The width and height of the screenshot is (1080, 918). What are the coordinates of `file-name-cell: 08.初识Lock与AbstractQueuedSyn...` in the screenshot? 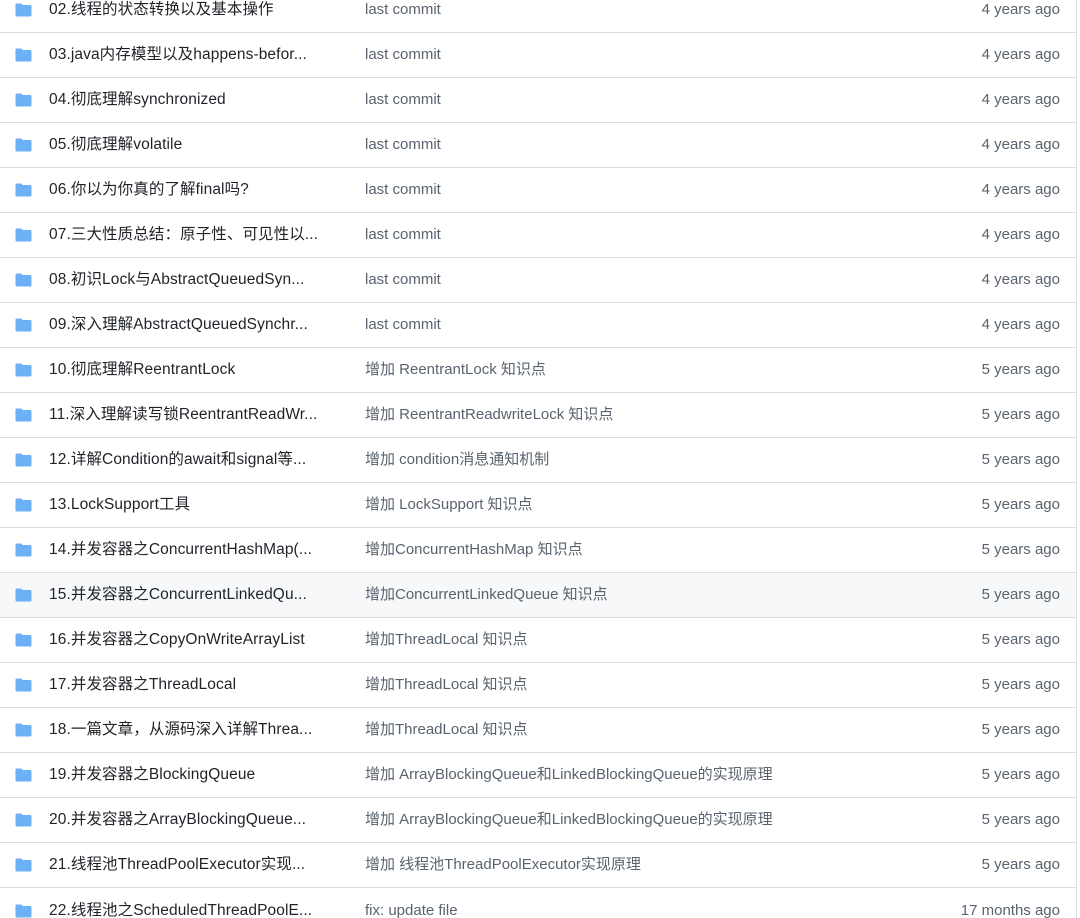 It's located at (182, 280).